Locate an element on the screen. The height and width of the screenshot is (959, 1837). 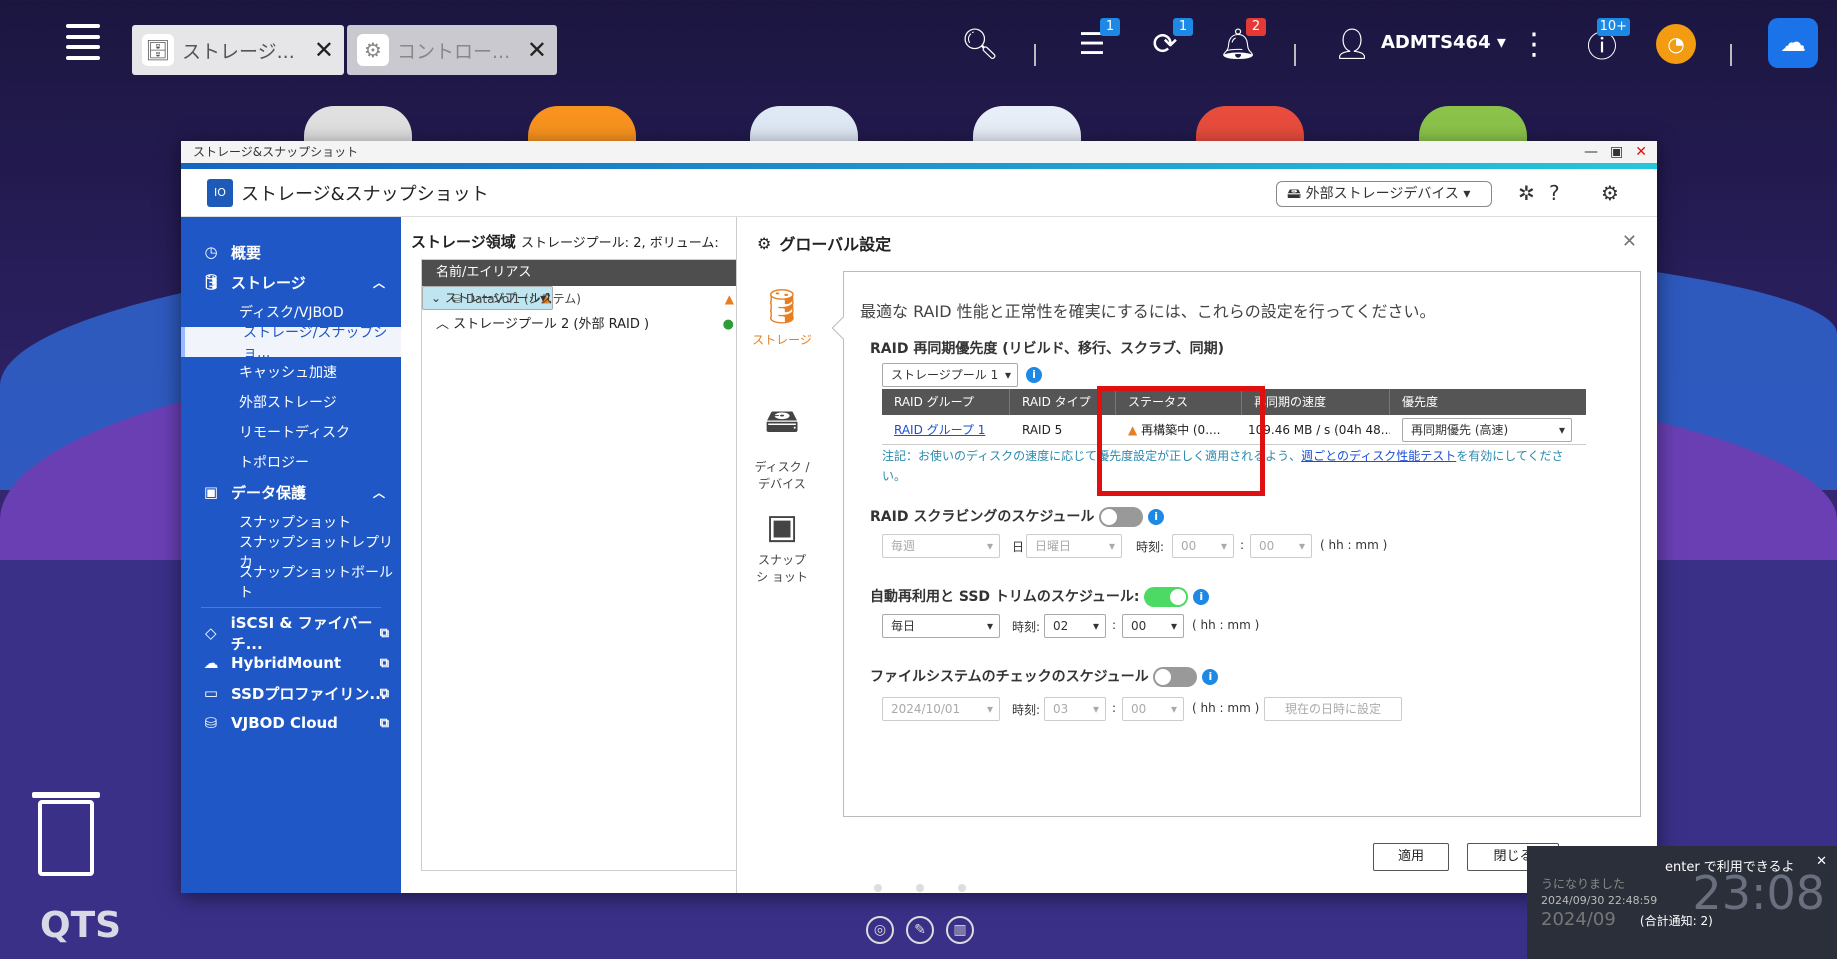
pool-select: ストレージプール 1 is located at coordinates (950, 375).